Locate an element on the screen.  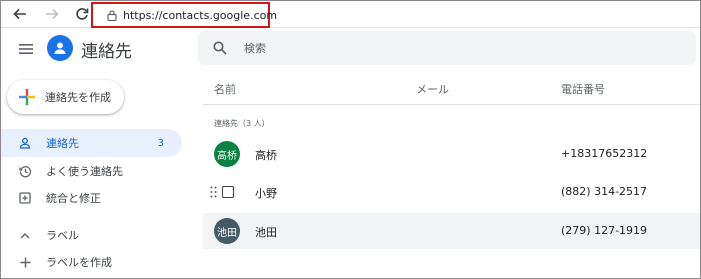
create-contact-button: 連絡先を作成 is located at coordinates (65, 97).